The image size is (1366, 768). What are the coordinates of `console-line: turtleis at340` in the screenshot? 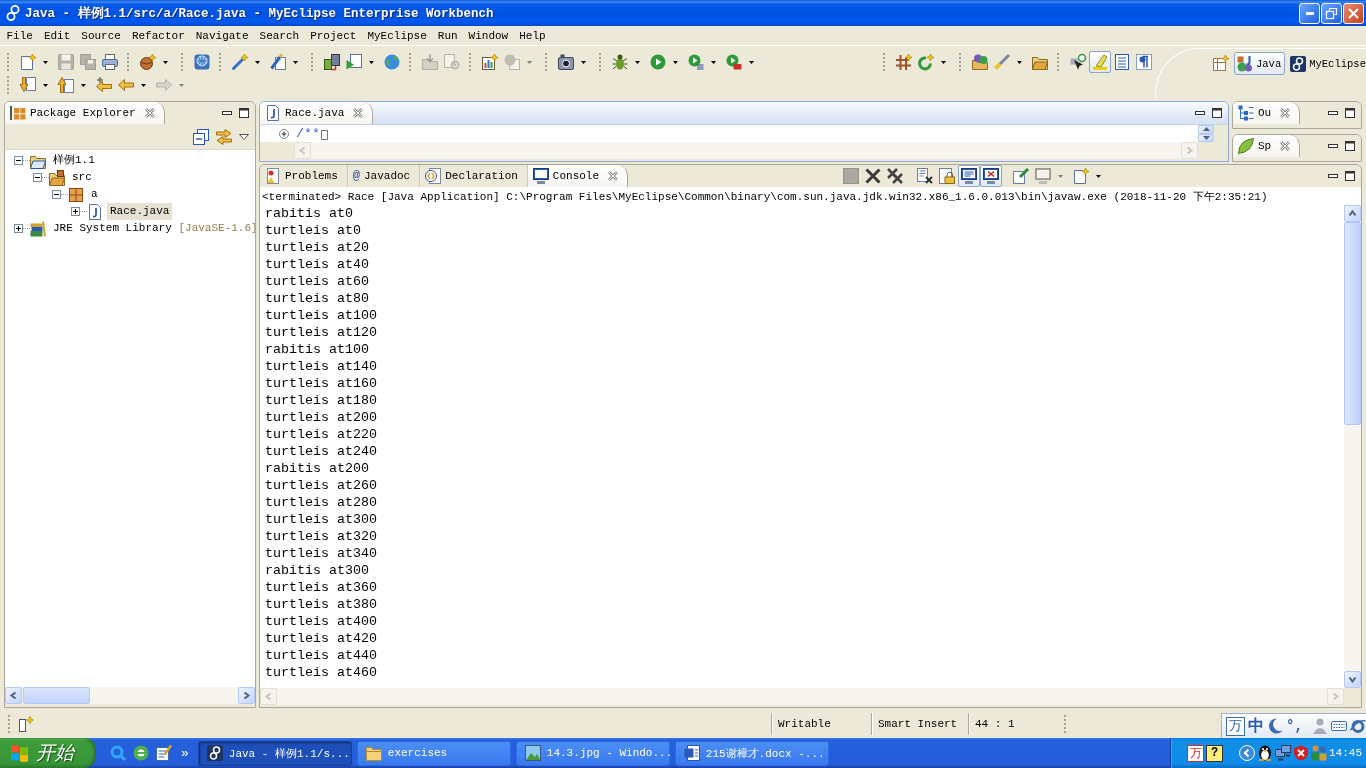 It's located at (321, 553).